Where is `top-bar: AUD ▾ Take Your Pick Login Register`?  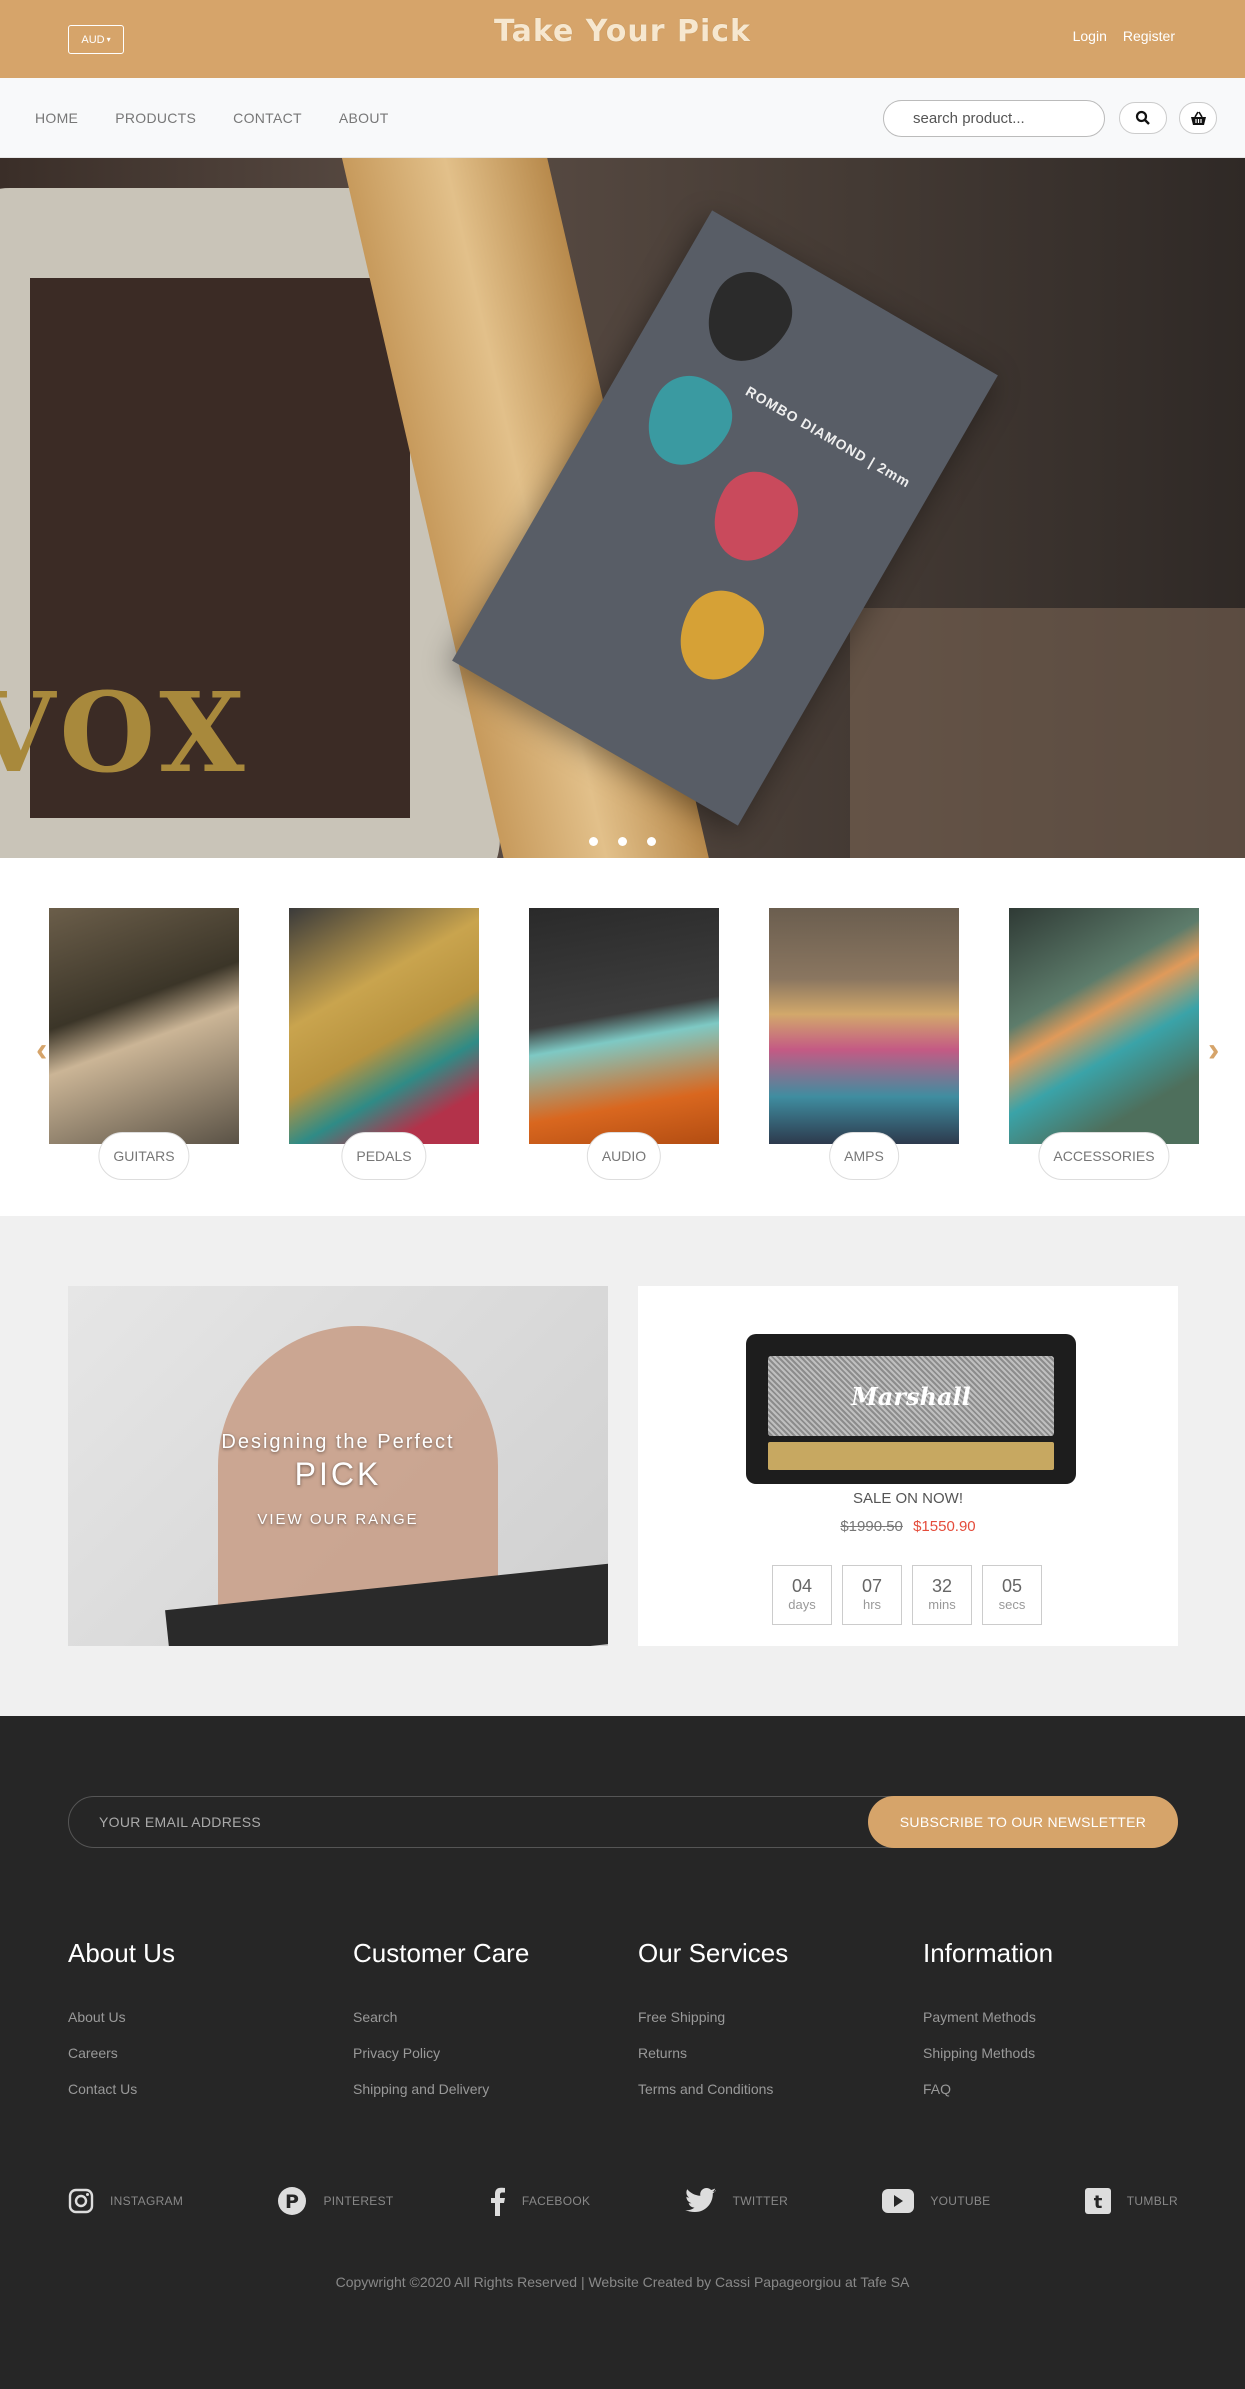
top-bar: AUD ▾ Take Your Pick Login Register is located at coordinates (622, 39).